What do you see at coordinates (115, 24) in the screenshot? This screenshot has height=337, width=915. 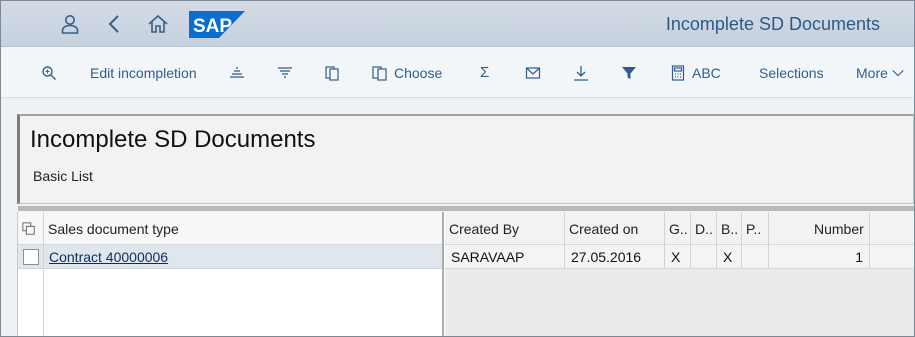 I see `back-icon` at bounding box center [115, 24].